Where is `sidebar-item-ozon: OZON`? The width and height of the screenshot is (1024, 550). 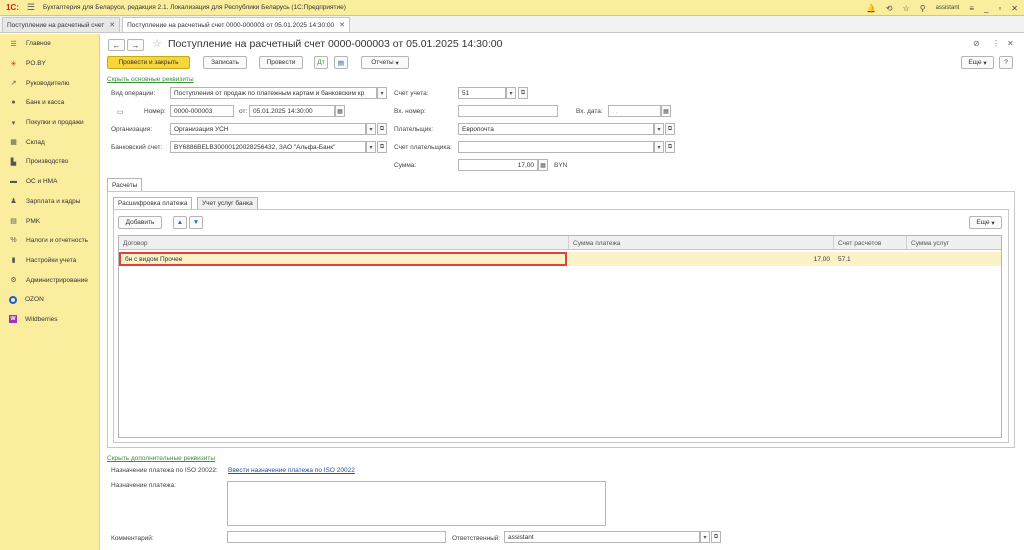 sidebar-item-ozon: OZON is located at coordinates (49, 300).